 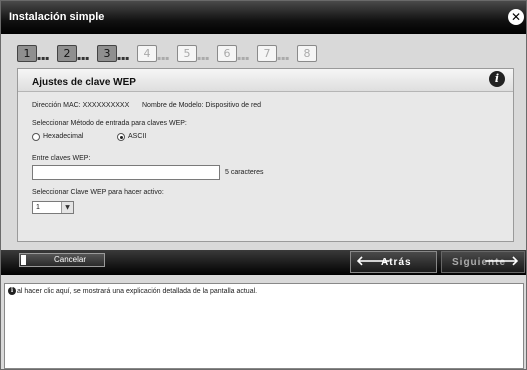 What do you see at coordinates (53, 207) in the screenshot?
I see `active-key-select: 1 ▼` at bounding box center [53, 207].